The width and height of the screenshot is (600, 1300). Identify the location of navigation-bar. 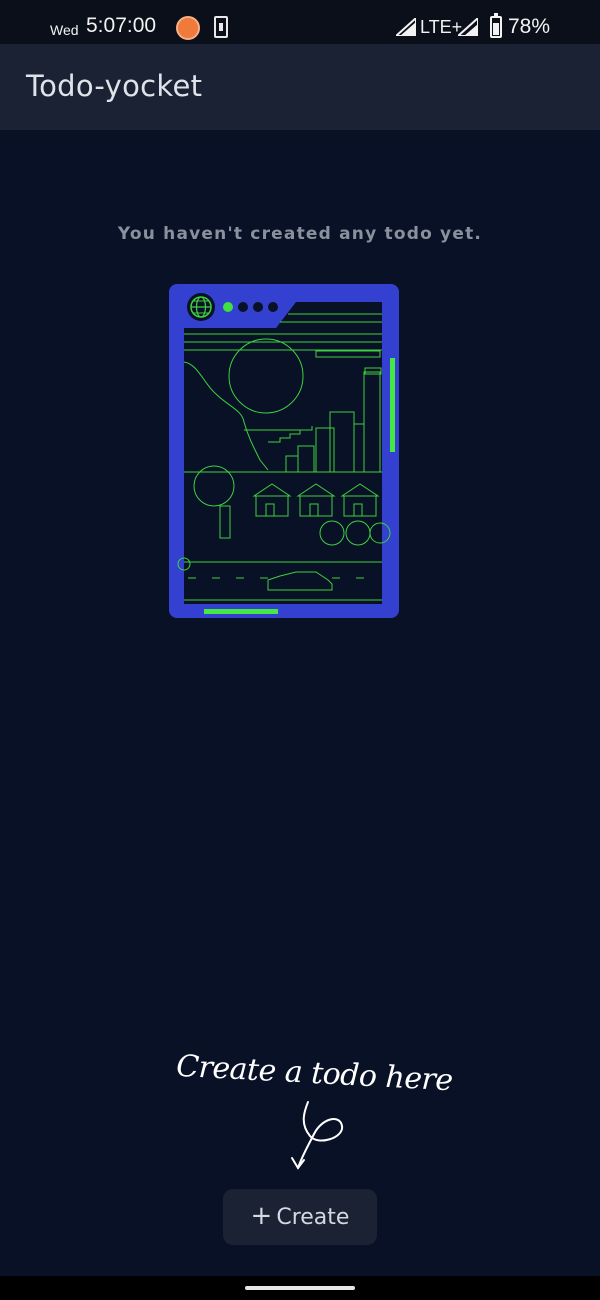
(300, 1288).